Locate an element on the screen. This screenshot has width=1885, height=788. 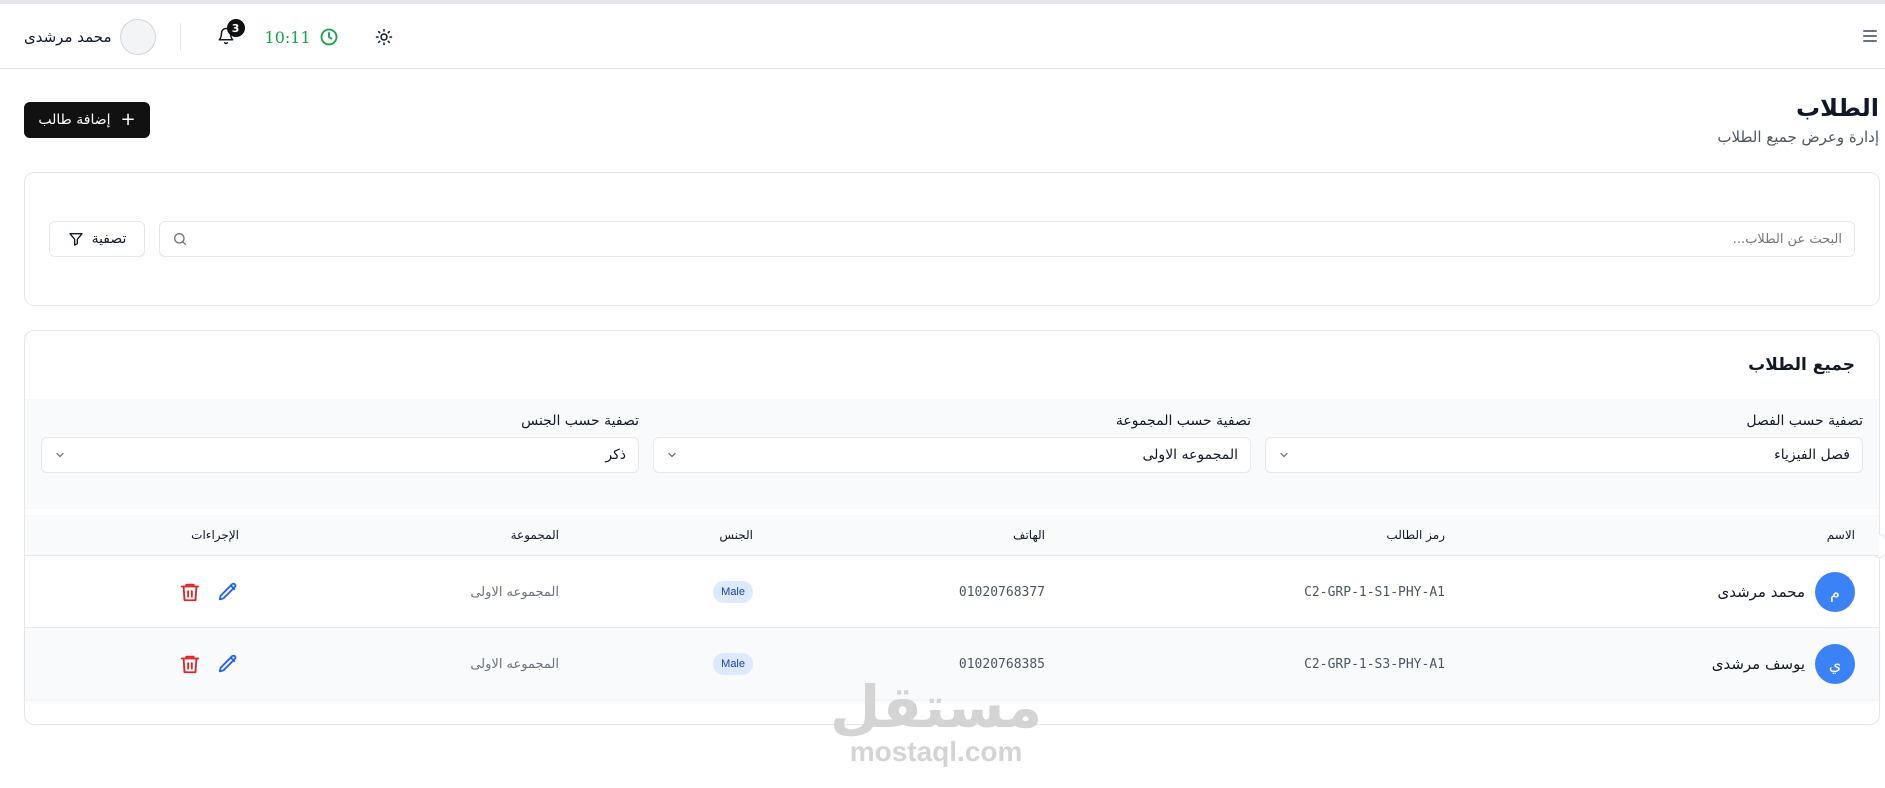
notification-badge: 3 is located at coordinates (235, 28).